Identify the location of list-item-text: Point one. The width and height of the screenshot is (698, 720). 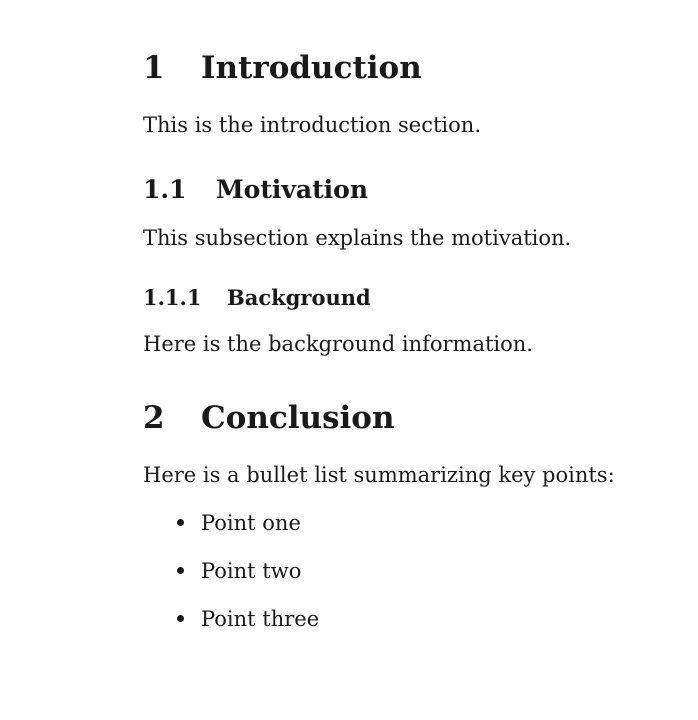
(251, 523).